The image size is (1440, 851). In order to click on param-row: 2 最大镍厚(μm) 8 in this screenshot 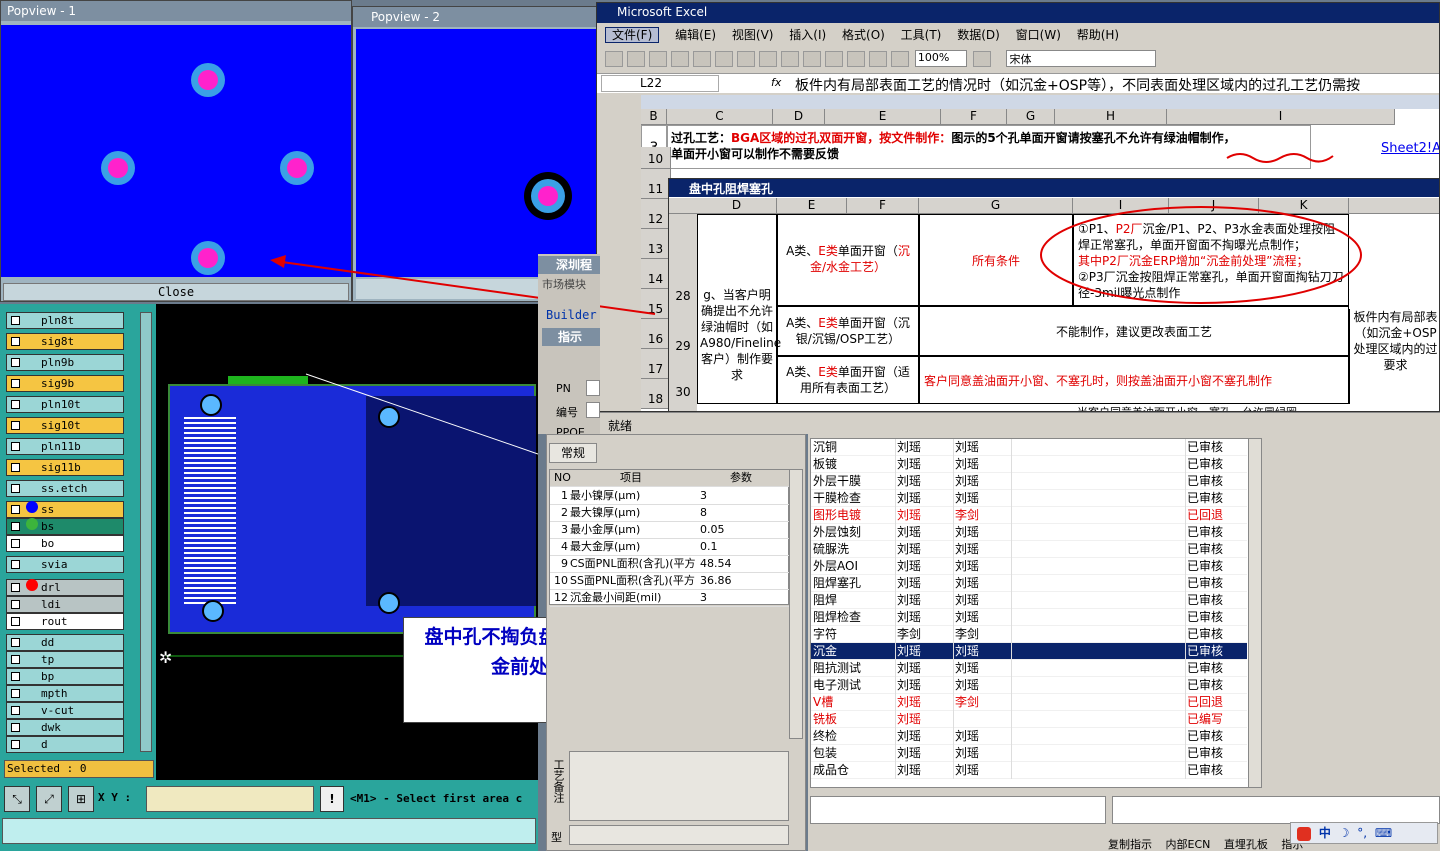, I will do `click(670, 513)`.